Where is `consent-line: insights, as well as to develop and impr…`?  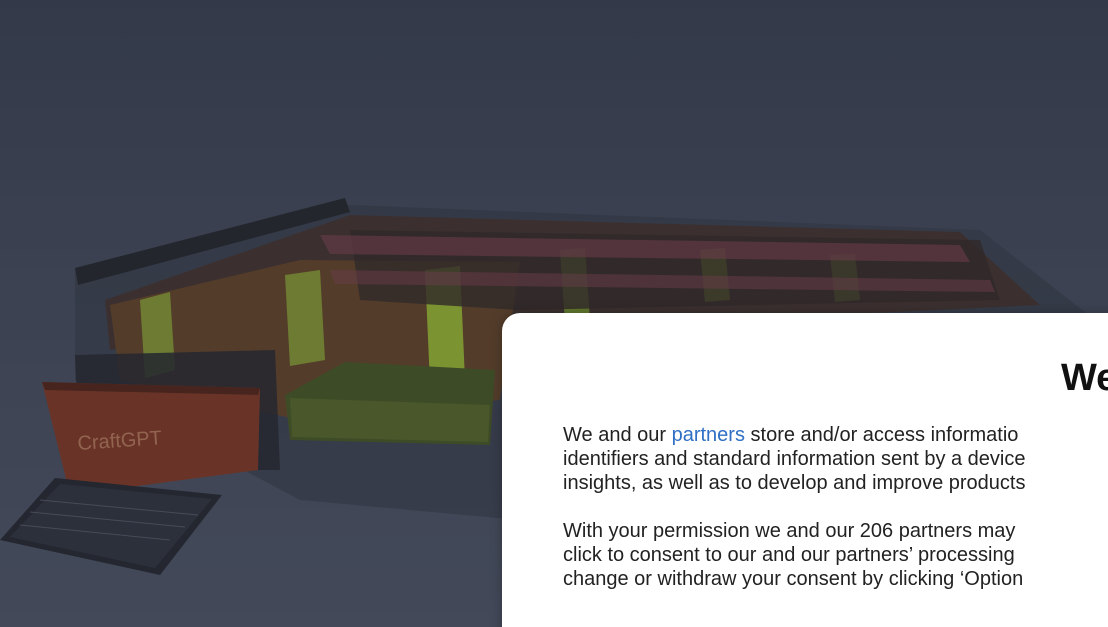
consent-line: insights, as well as to develop and impr… is located at coordinates (794, 483).